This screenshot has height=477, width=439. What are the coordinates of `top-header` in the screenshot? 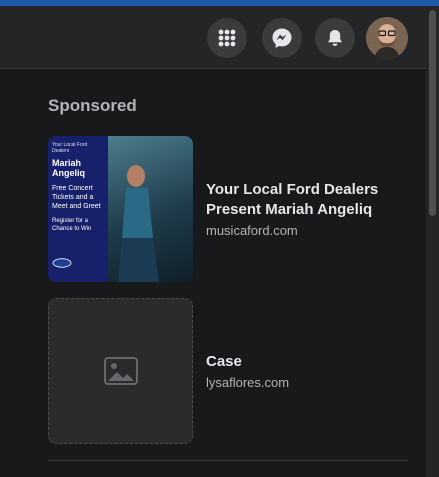 It's located at (213, 37).